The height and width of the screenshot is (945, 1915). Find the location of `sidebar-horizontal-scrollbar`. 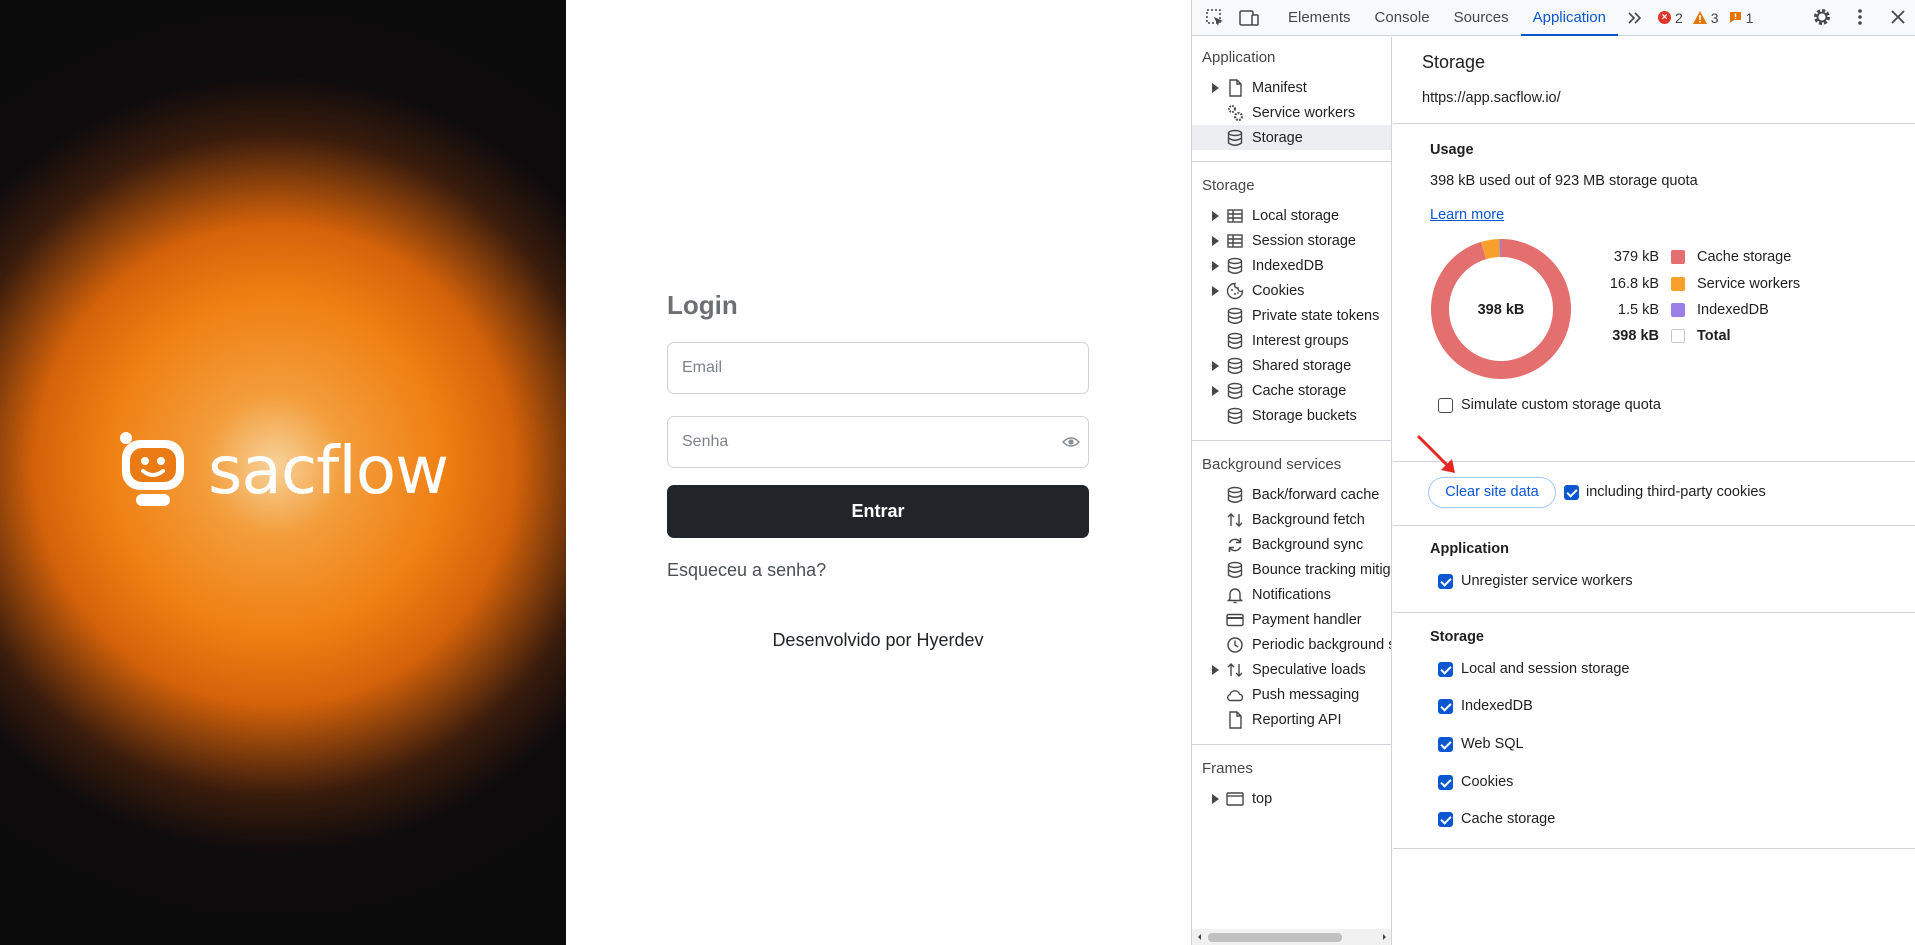

sidebar-horizontal-scrollbar is located at coordinates (1291, 937).